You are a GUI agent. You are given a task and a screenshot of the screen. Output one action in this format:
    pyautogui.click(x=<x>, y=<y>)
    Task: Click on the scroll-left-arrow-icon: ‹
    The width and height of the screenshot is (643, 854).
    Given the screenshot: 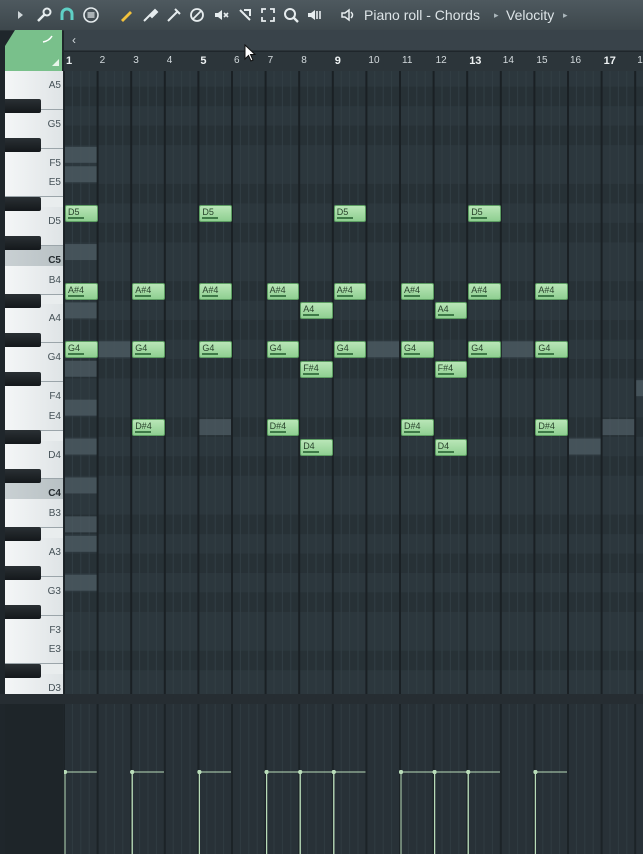 What is the action you would take?
    pyautogui.click(x=74, y=40)
    